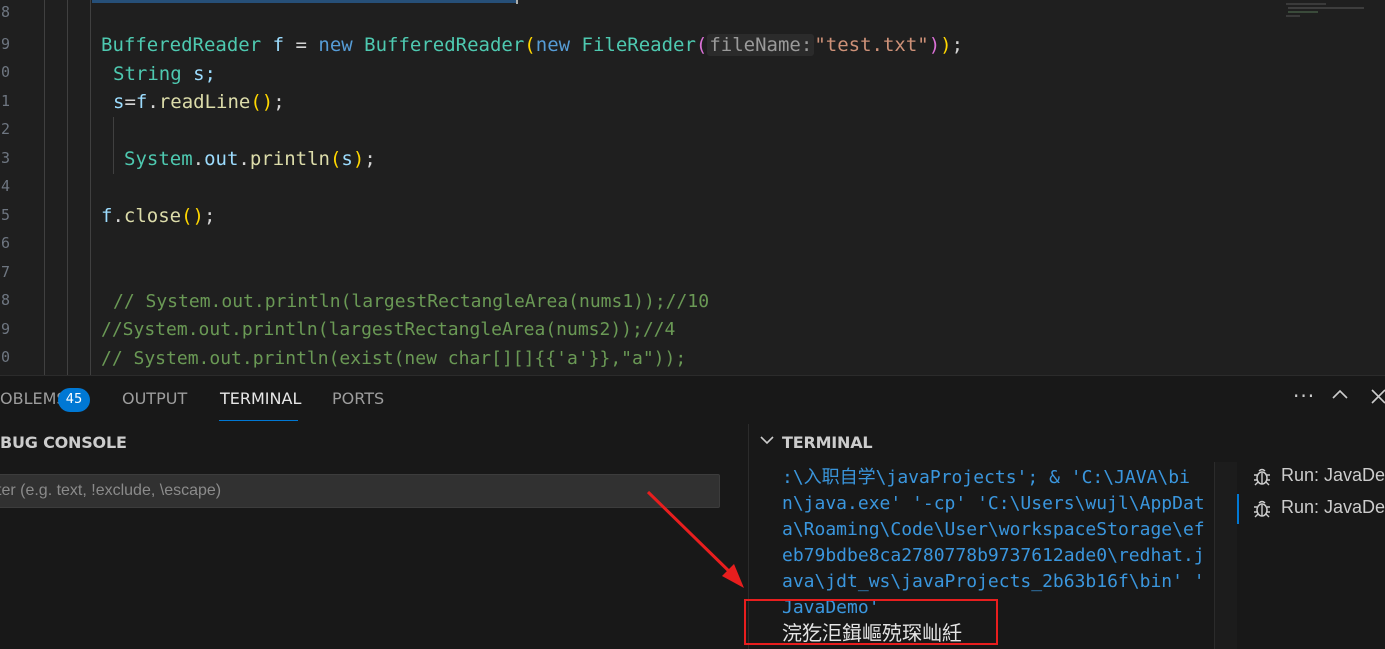 The image size is (1385, 649). I want to click on text-cursor, so click(517, 2).